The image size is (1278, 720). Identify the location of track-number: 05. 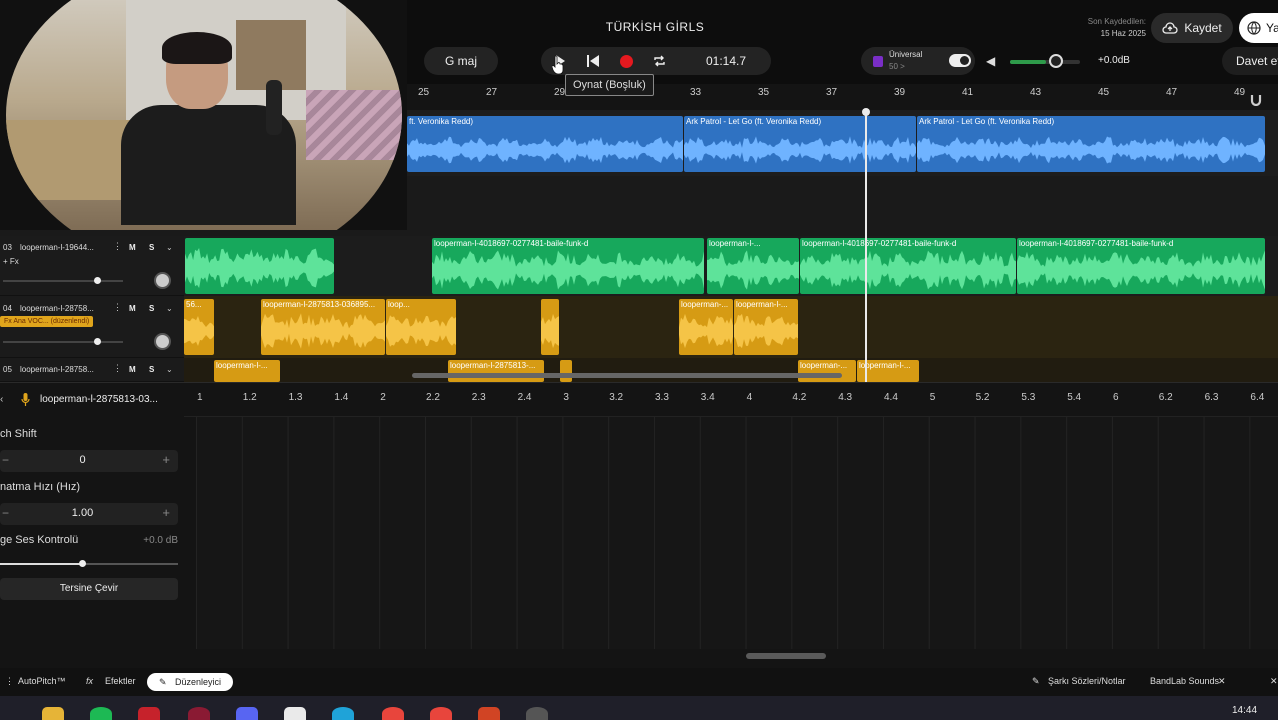
(7, 369).